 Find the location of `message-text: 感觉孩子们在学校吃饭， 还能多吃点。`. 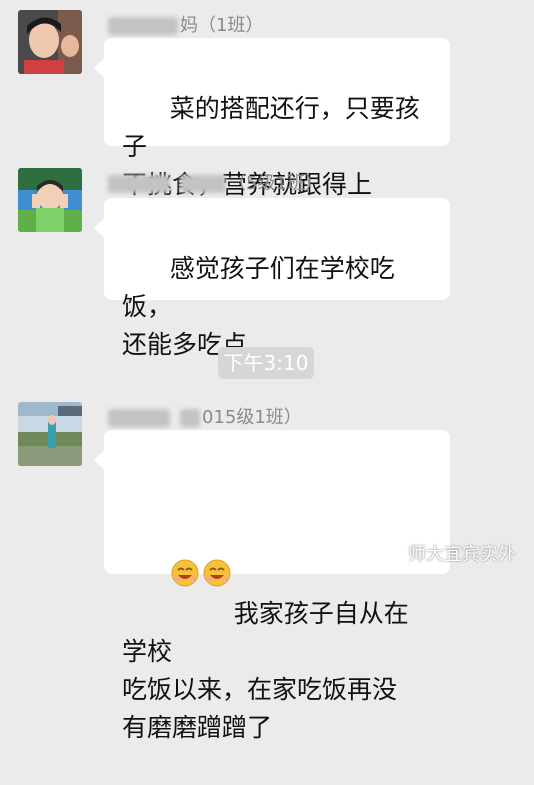

message-text: 感觉孩子们在学校吃饭， 还能多吃点。 is located at coordinates (258, 306).